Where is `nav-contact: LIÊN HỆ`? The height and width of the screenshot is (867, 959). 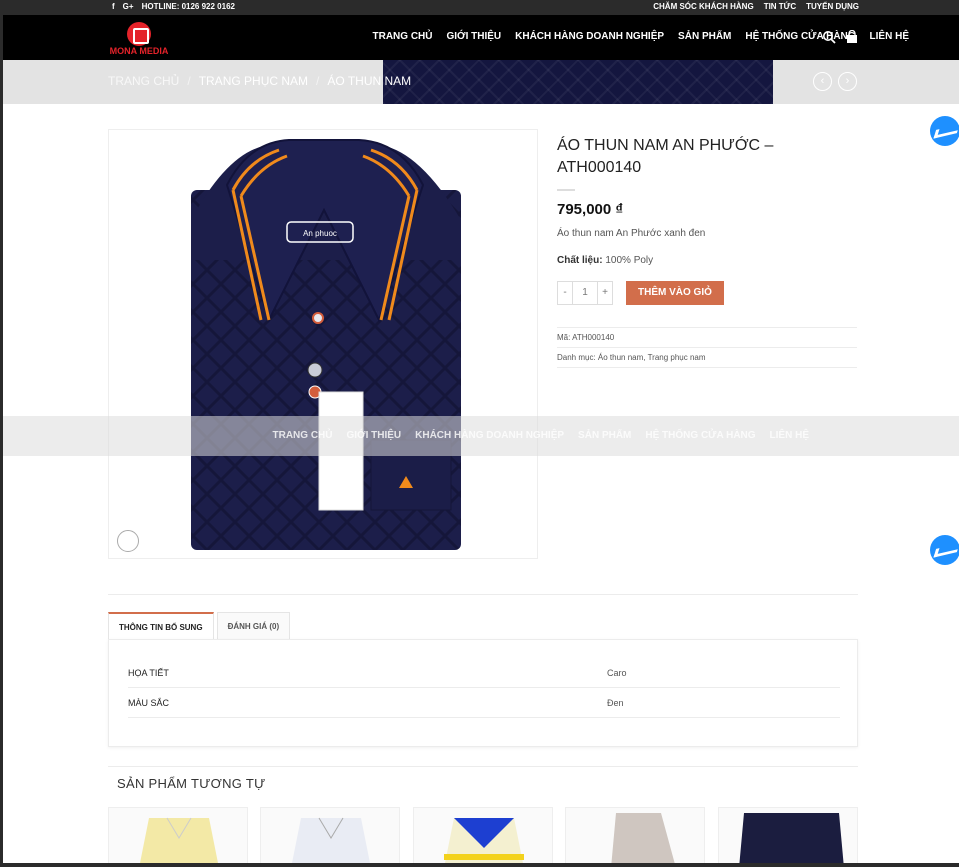 nav-contact: LIÊN HỆ is located at coordinates (889, 36).